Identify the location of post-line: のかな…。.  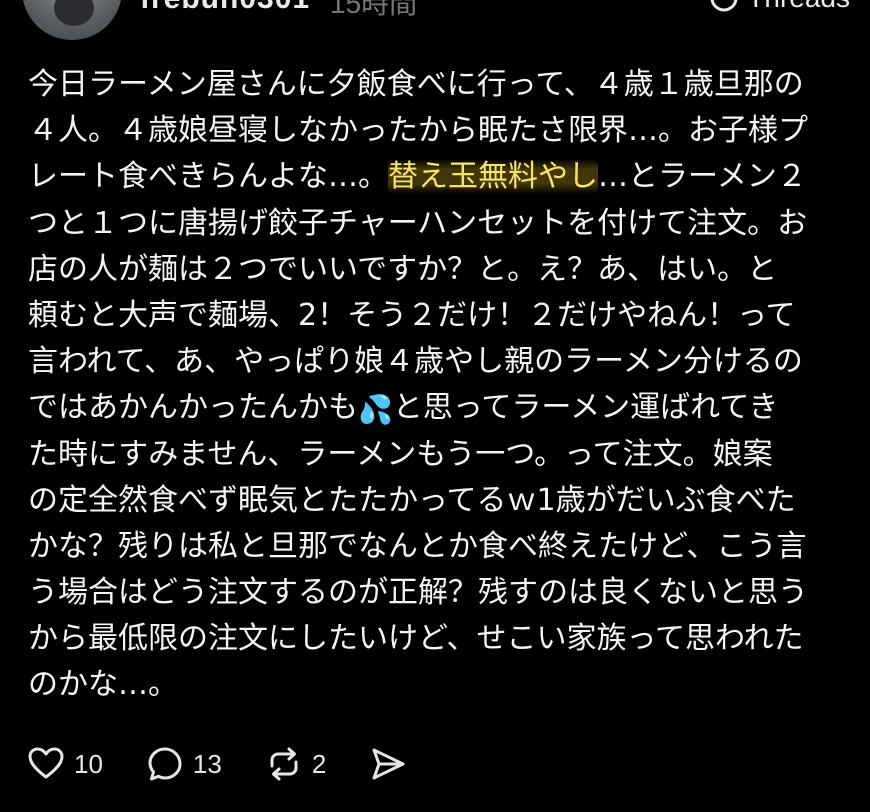
(103, 685).